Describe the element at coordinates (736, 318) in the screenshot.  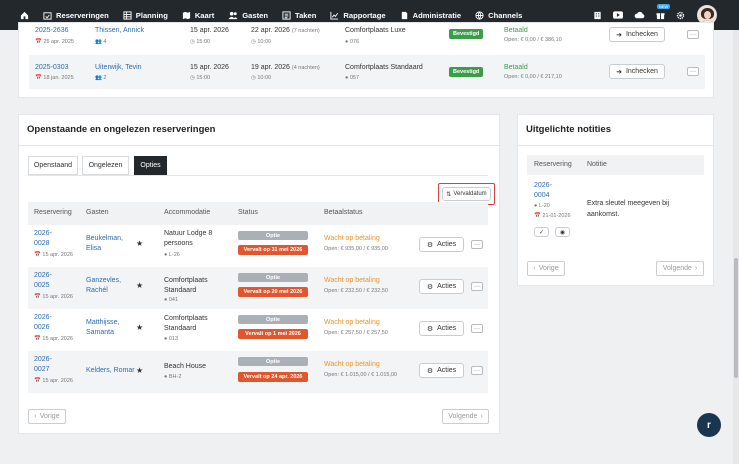
I see `page-scrollbar-thumb` at that location.